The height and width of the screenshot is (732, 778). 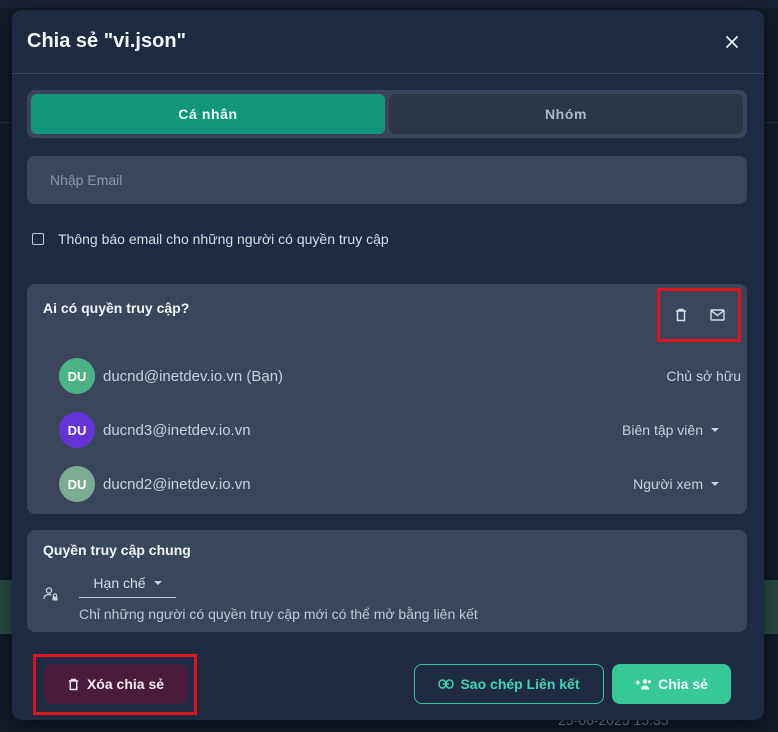 What do you see at coordinates (643, 684) in the screenshot?
I see `add-group-icon` at bounding box center [643, 684].